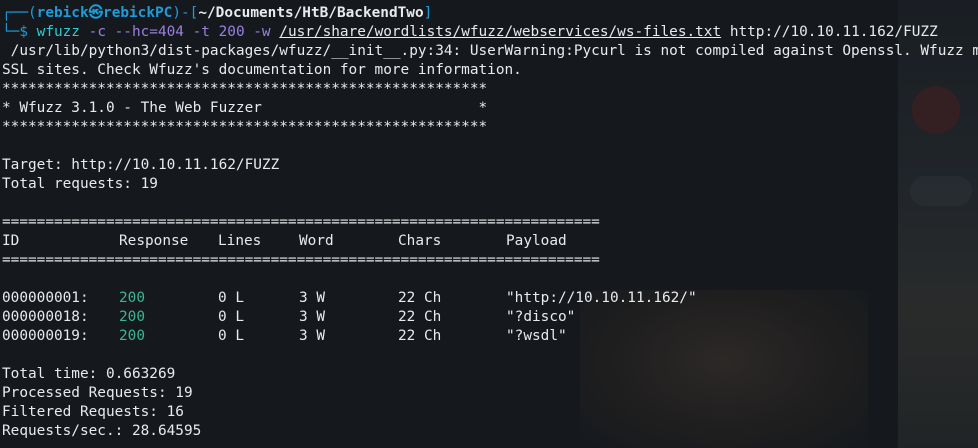  Describe the element at coordinates (240, 241) in the screenshot. I see `header-lines: Lines` at that location.